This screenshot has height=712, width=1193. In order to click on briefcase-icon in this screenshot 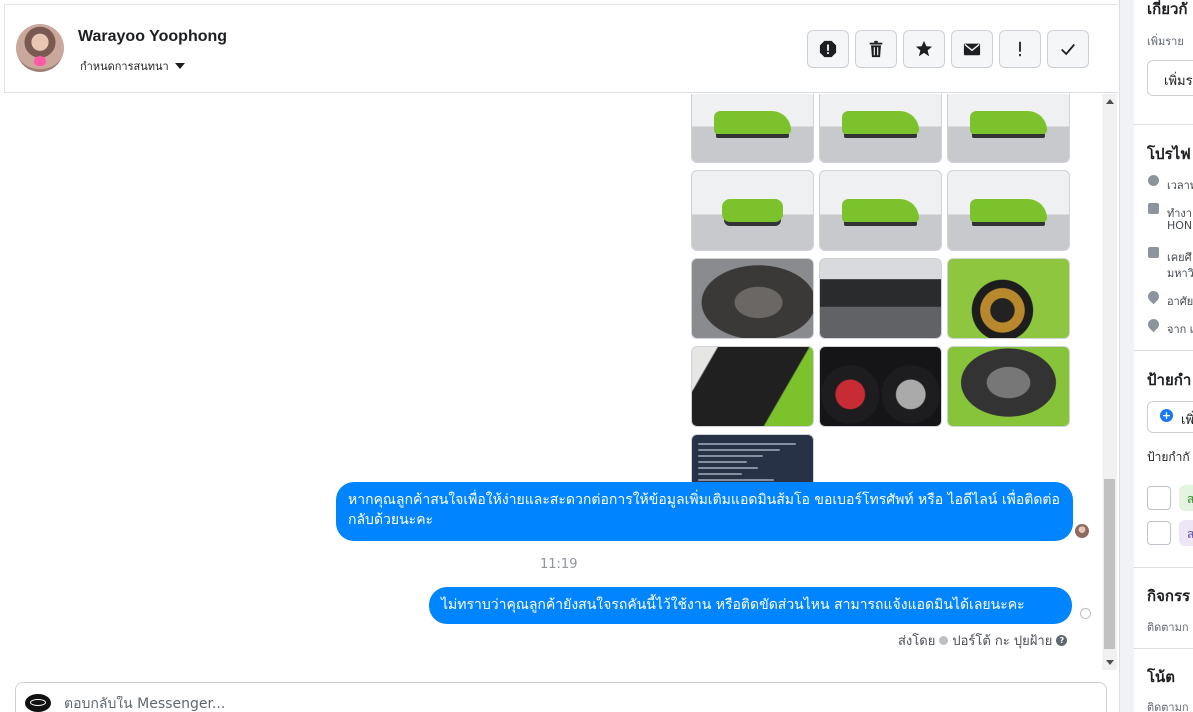, I will do `click(1153, 208)`.